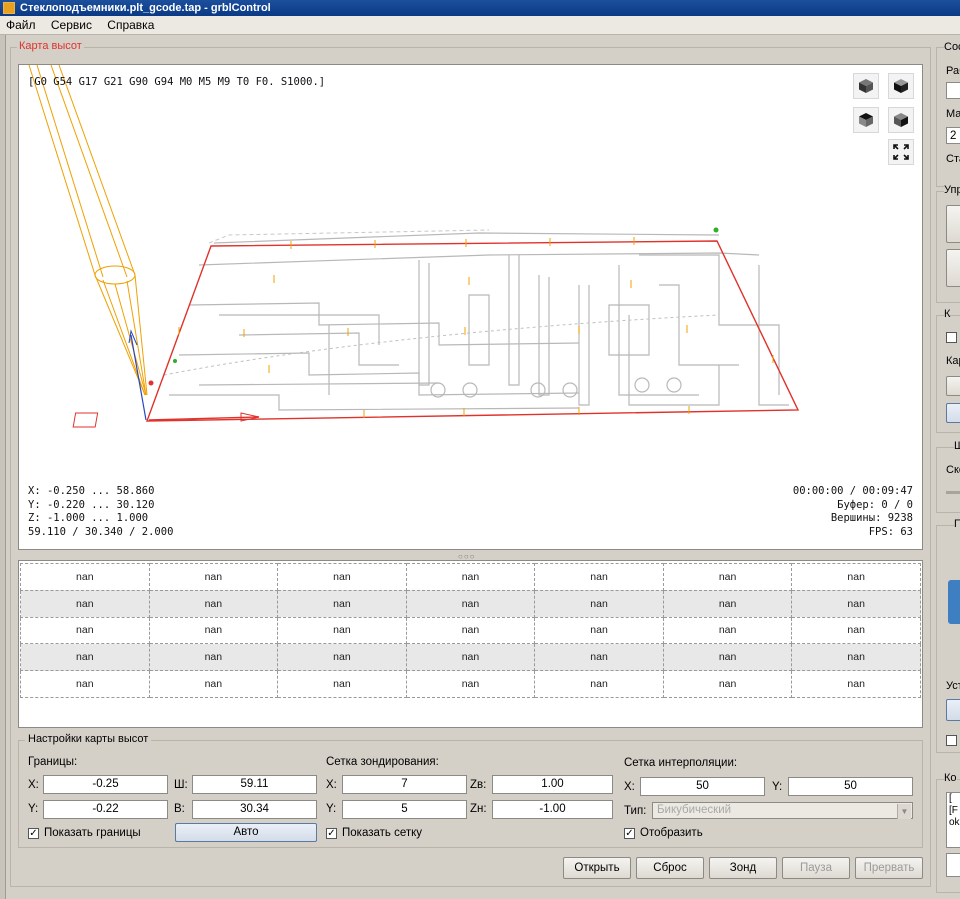 The width and height of the screenshot is (960, 899). Describe the element at coordinates (552, 809) in the screenshot. I see `probe-zb-input: -1.00` at that location.